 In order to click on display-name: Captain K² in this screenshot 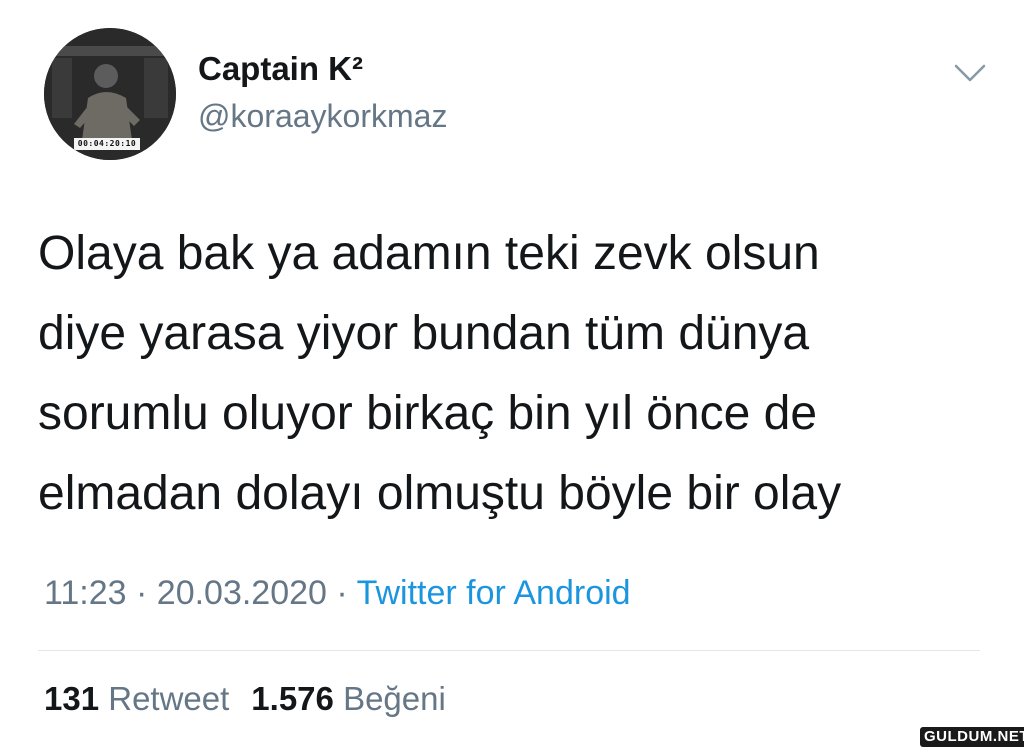, I will do `click(280, 69)`.